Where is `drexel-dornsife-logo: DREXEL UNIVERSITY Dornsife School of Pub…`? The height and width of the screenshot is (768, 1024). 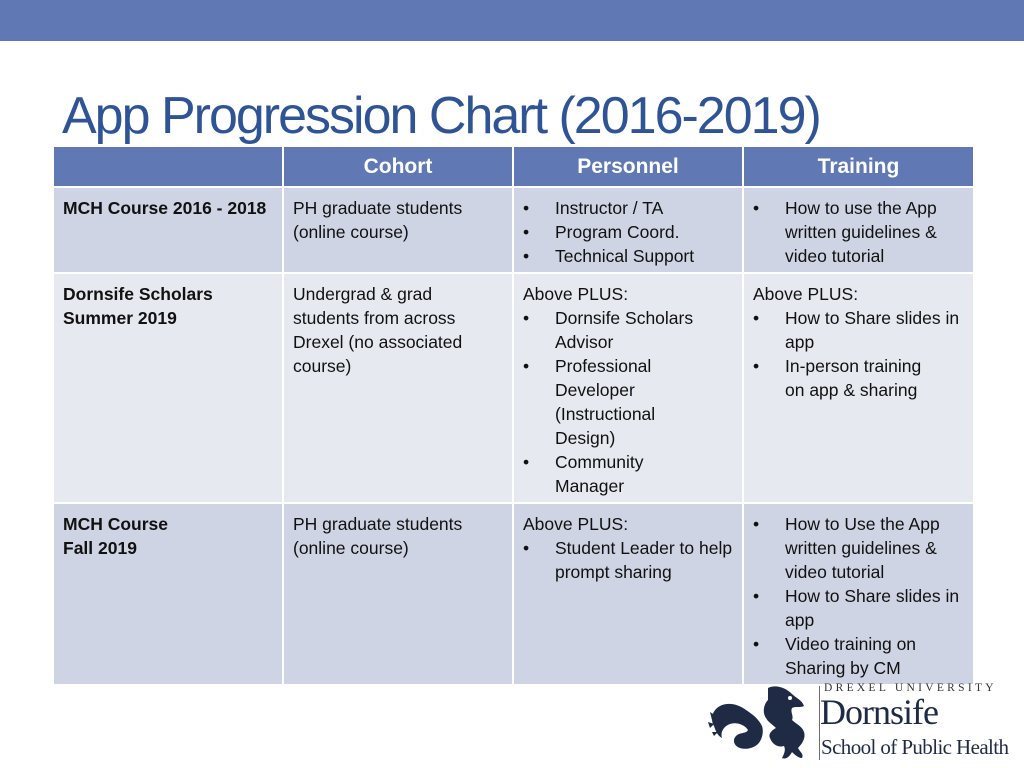 drexel-dornsife-logo: DREXEL UNIVERSITY Dornsife School of Pub… is located at coordinates (857, 722).